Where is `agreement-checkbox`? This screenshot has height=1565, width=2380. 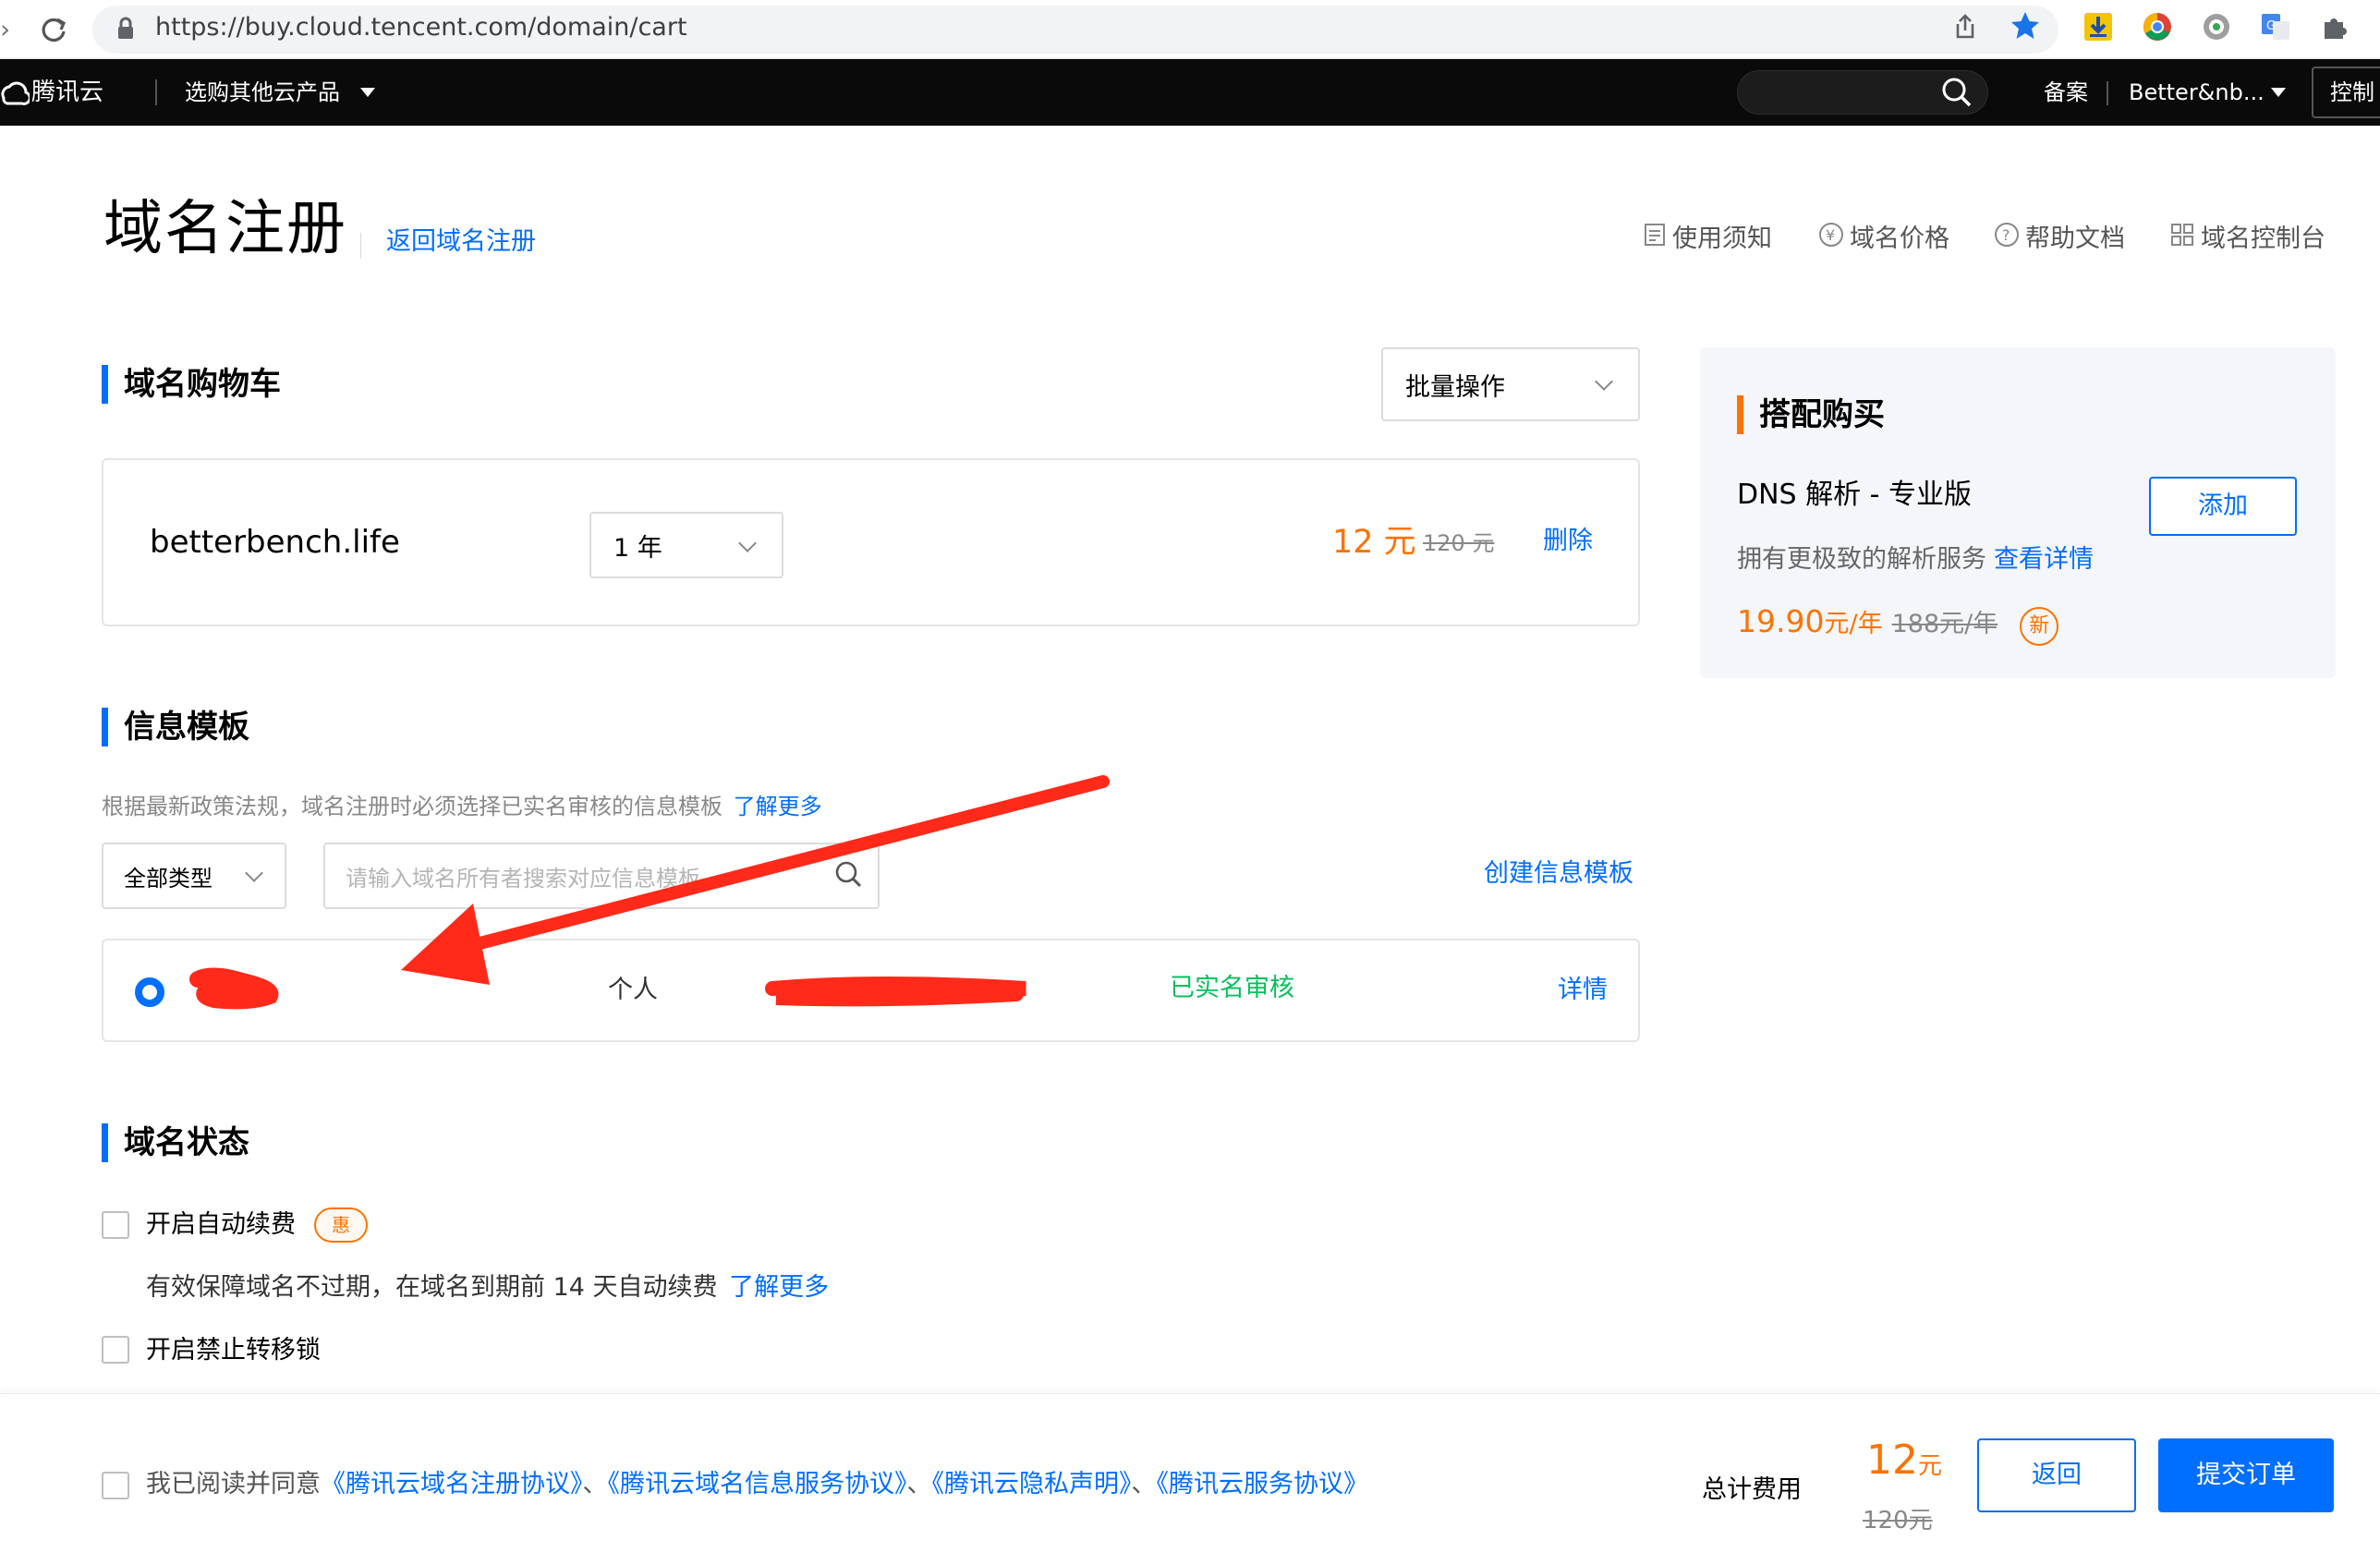
agreement-checkbox is located at coordinates (115, 1485).